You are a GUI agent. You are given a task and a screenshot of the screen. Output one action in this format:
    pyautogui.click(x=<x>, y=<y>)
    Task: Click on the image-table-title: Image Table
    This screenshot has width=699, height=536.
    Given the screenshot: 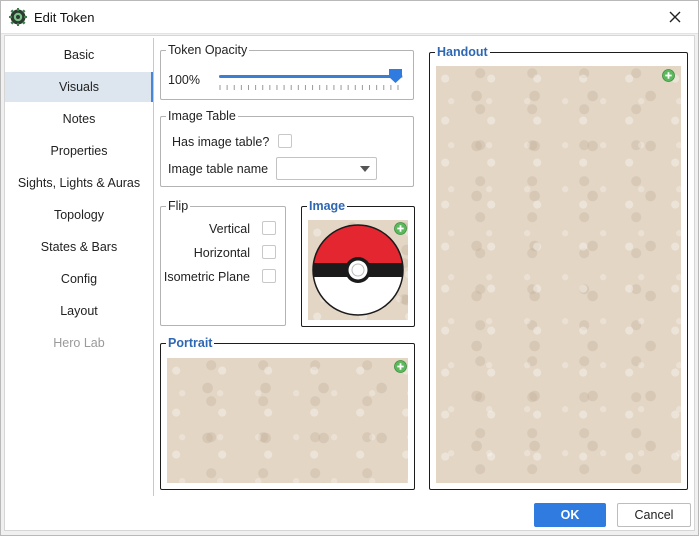 What is the action you would take?
    pyautogui.click(x=202, y=116)
    